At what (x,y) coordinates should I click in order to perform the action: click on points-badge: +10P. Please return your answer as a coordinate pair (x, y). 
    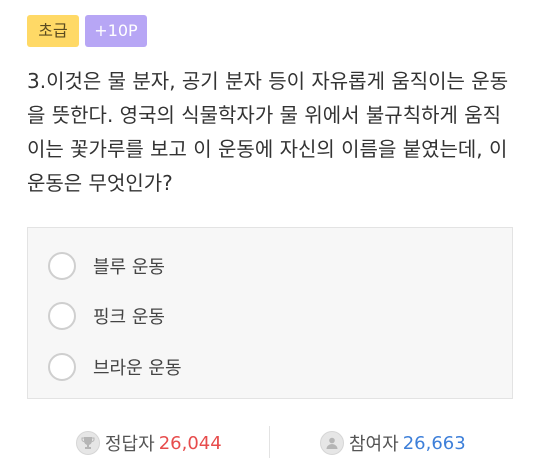
    Looking at the image, I should click on (116, 31).